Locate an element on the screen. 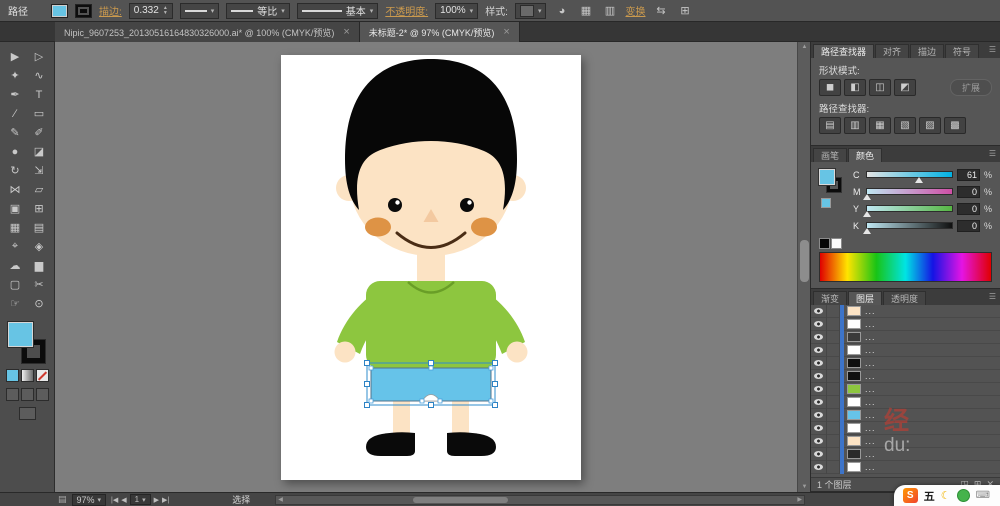 Image resolution: width=1000 pixels, height=506 pixels. draw-inside-button is located at coordinates (42, 394).